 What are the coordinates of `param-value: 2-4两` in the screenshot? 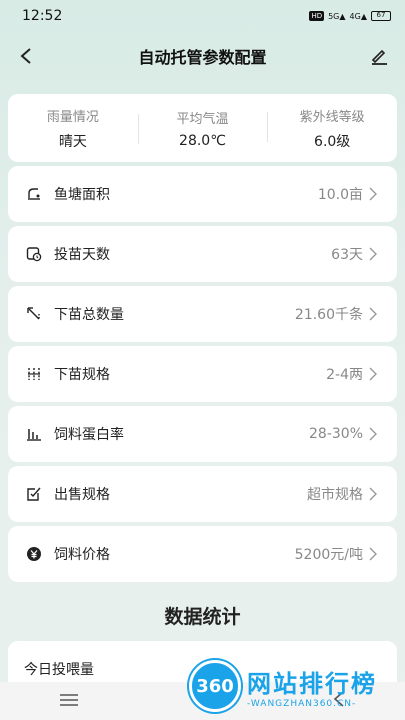 It's located at (344, 375).